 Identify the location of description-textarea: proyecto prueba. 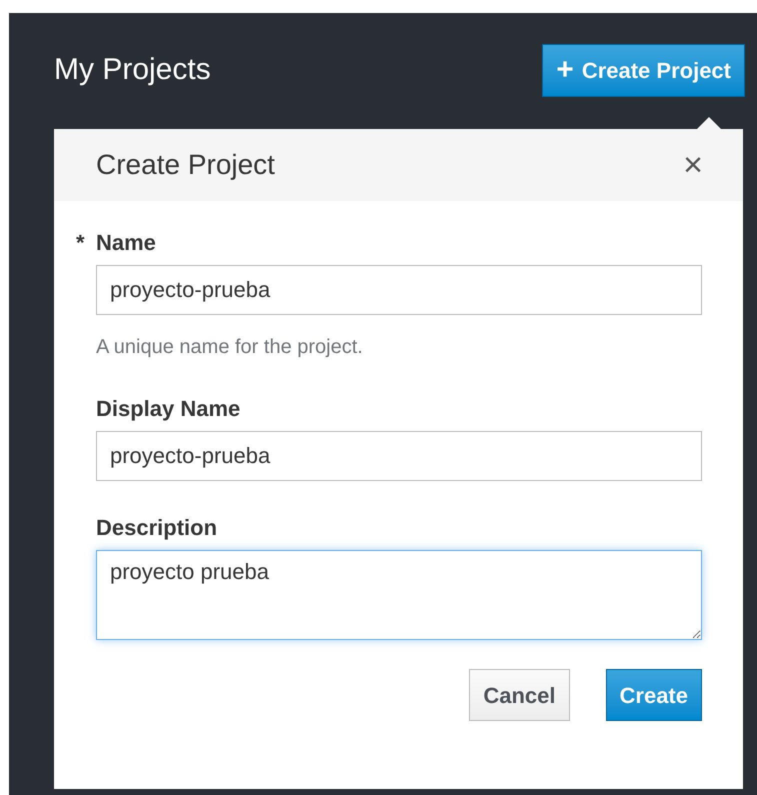
(399, 595).